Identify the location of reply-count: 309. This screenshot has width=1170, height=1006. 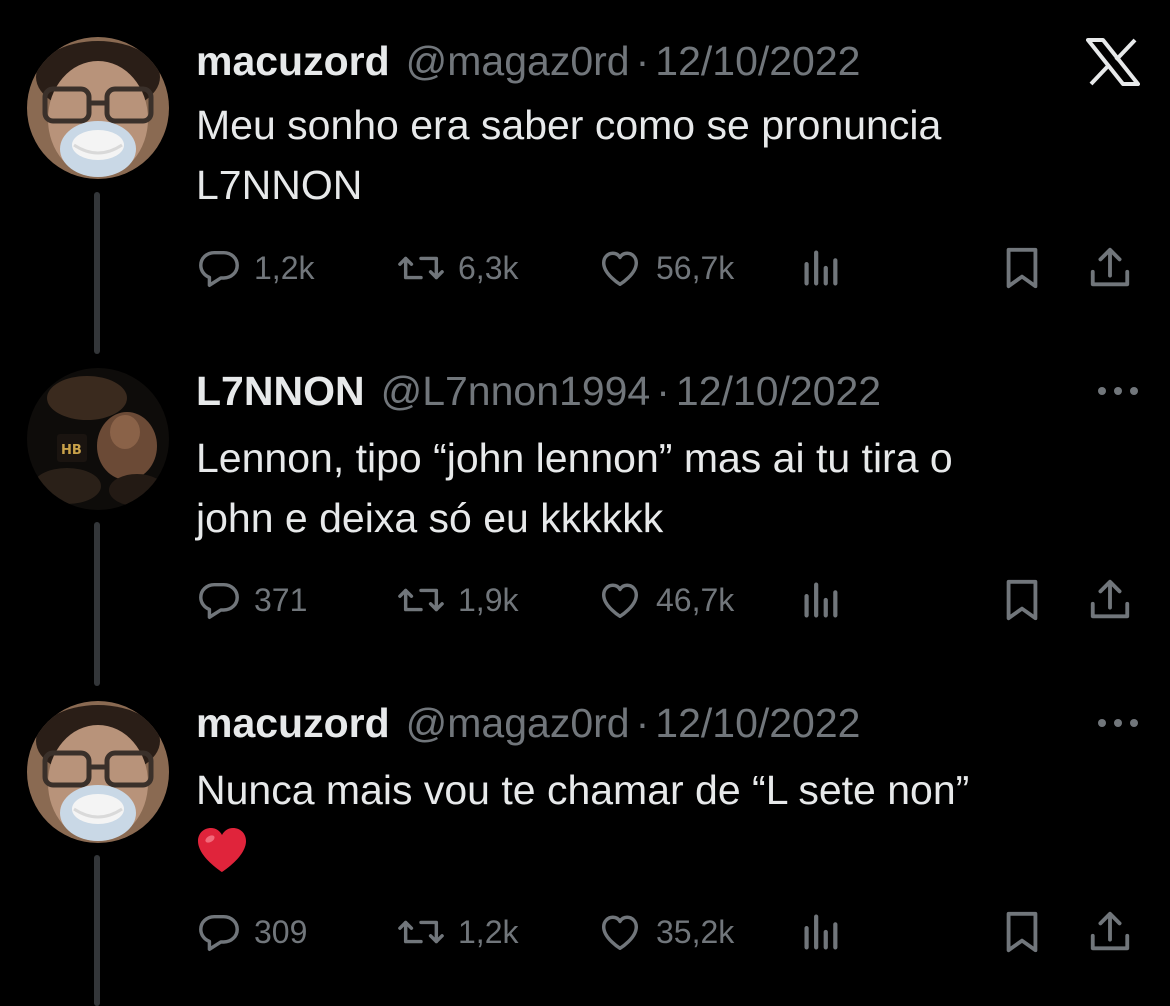
(281, 931).